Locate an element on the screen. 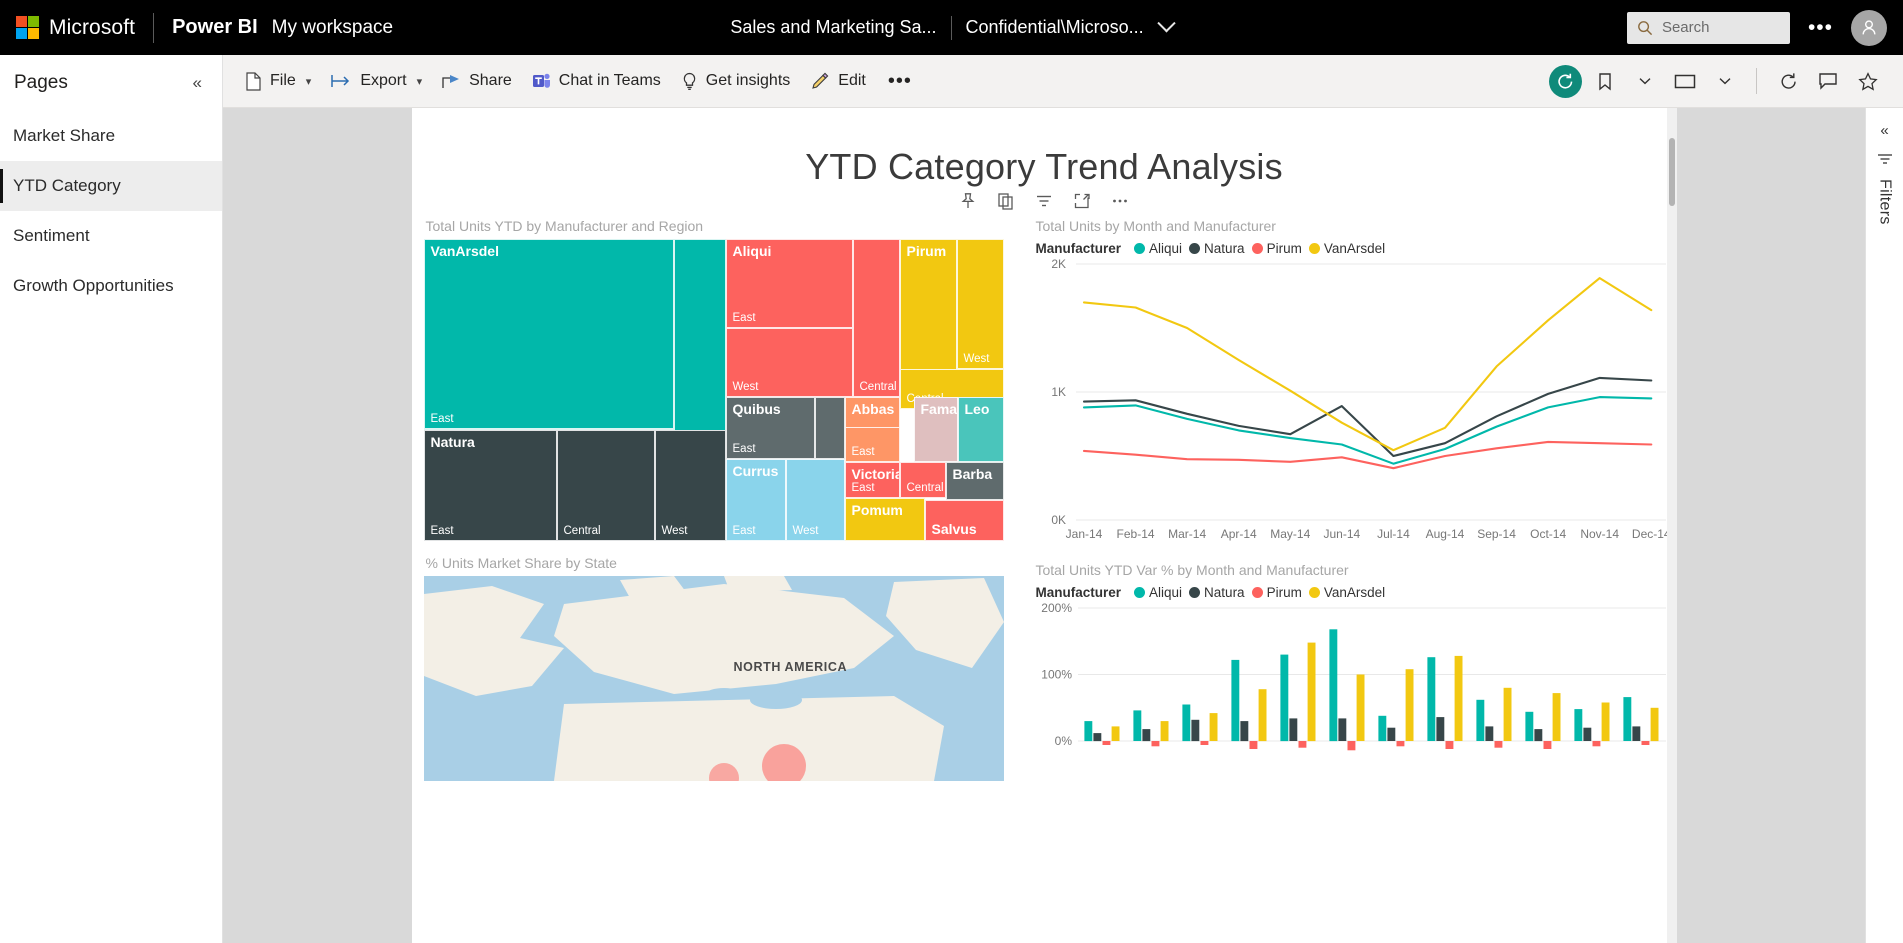  avatar is located at coordinates (1869, 27).